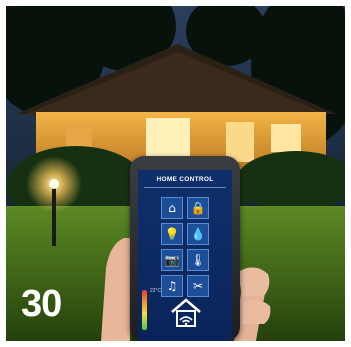 The image size is (351, 347). Describe the element at coordinates (198, 234) in the screenshot. I see `water-drop-icon: 💧` at that location.